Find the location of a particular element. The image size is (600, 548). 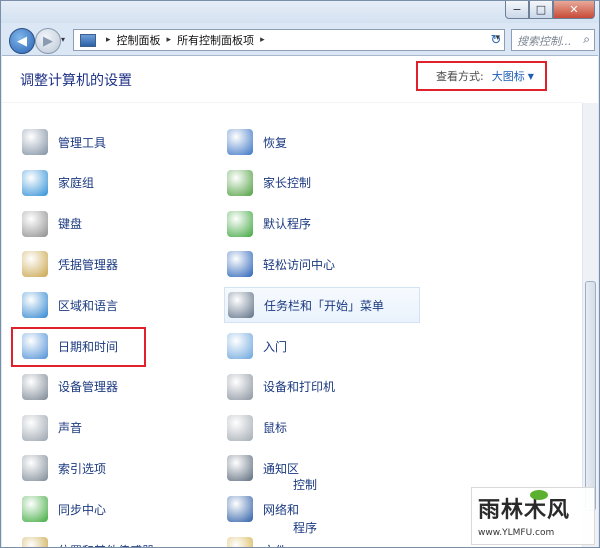

control-panel-item: 鼠标 is located at coordinates (257, 428).